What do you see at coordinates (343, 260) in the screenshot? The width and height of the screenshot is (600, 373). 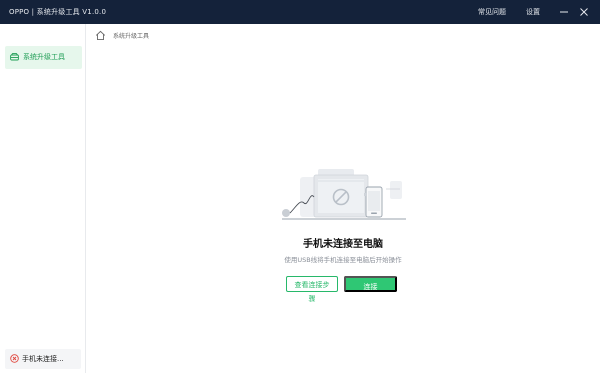 I see `instruction-text: 使用USB线将手机连接至电脑后开始操作` at bounding box center [343, 260].